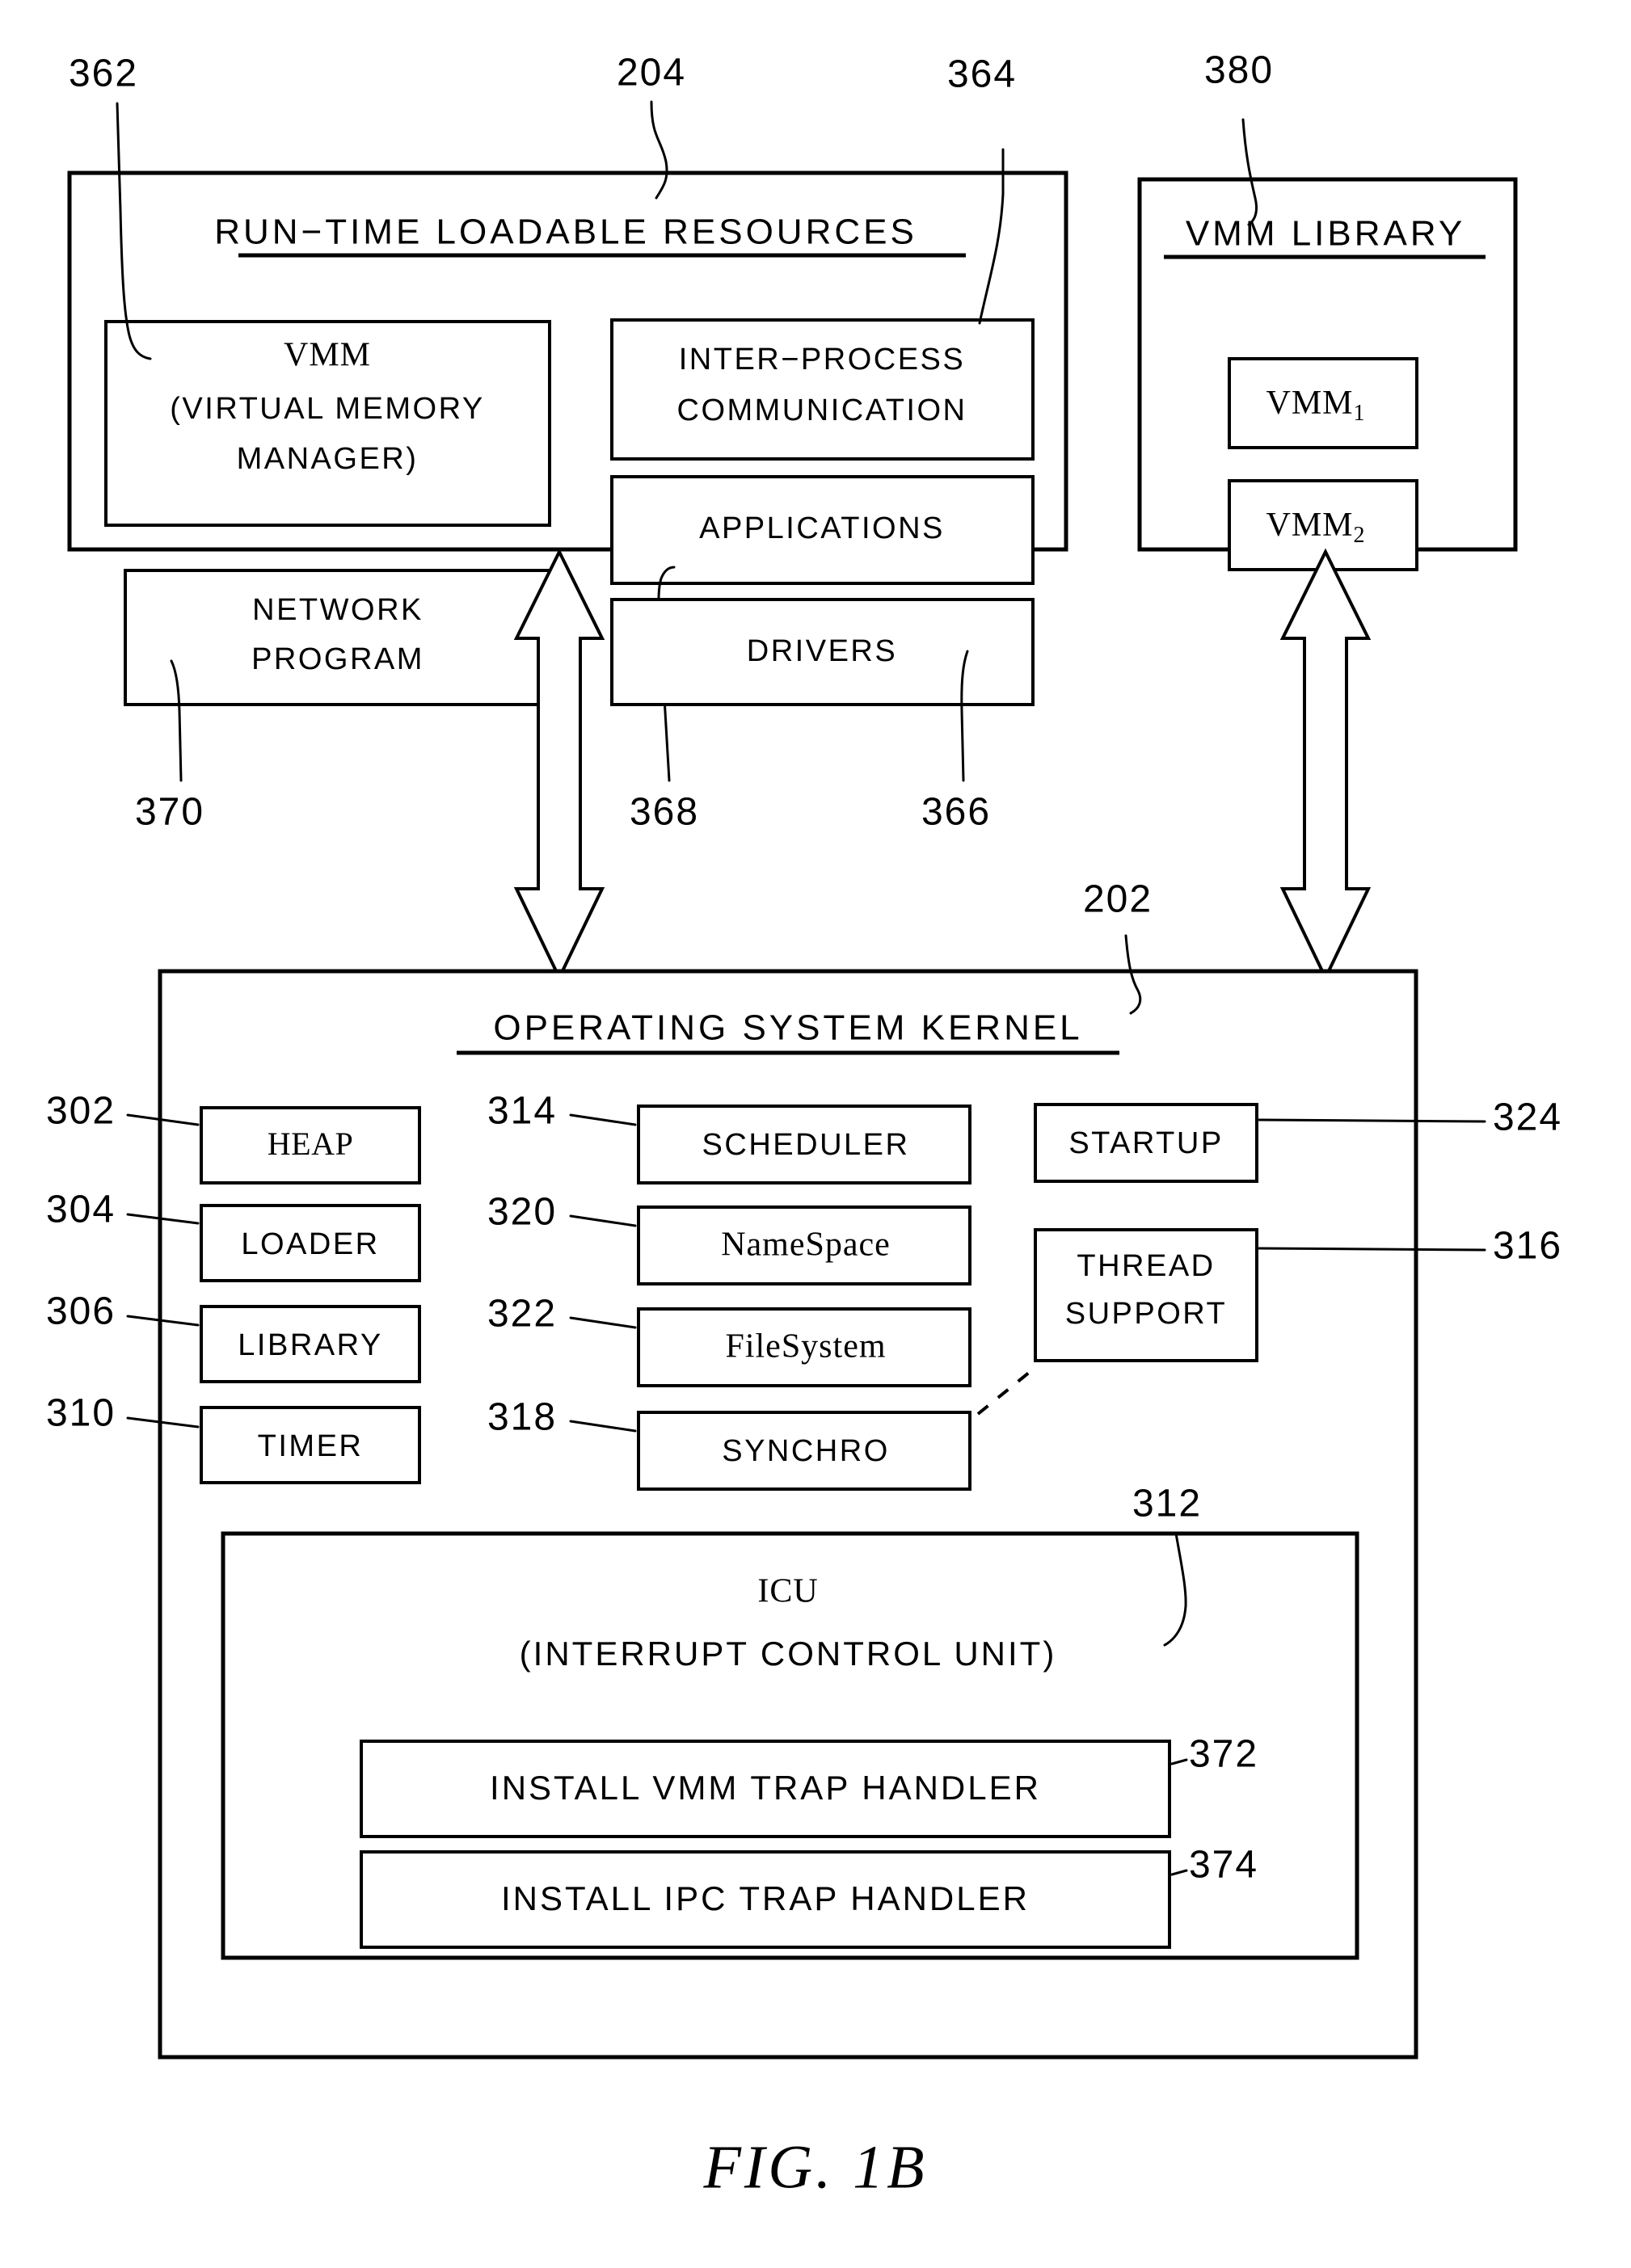 The height and width of the screenshot is (2268, 1631). I want to click on ref-302-number: 302, so click(81, 1111).